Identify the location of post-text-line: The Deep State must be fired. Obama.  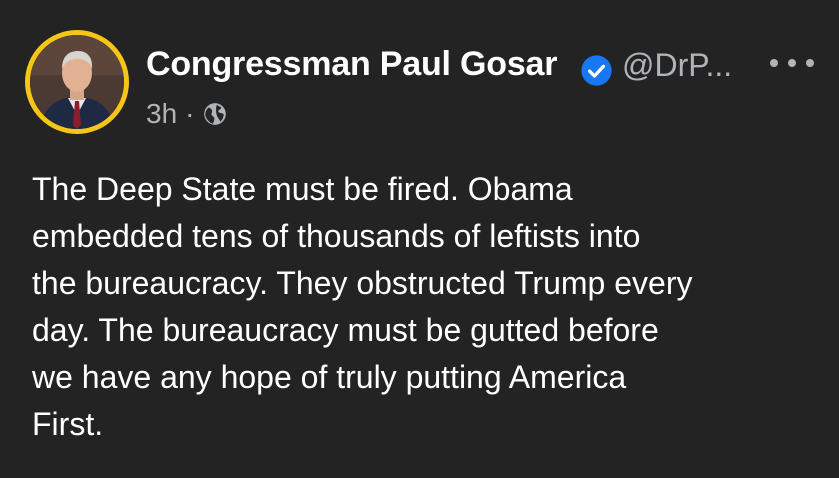
(302, 189).